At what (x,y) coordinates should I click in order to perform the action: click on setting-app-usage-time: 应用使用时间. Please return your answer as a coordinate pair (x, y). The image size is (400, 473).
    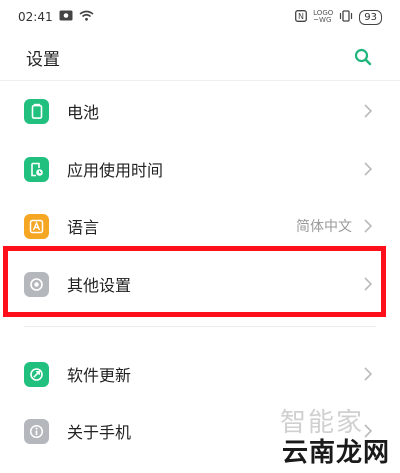
    Looking at the image, I should click on (200, 169).